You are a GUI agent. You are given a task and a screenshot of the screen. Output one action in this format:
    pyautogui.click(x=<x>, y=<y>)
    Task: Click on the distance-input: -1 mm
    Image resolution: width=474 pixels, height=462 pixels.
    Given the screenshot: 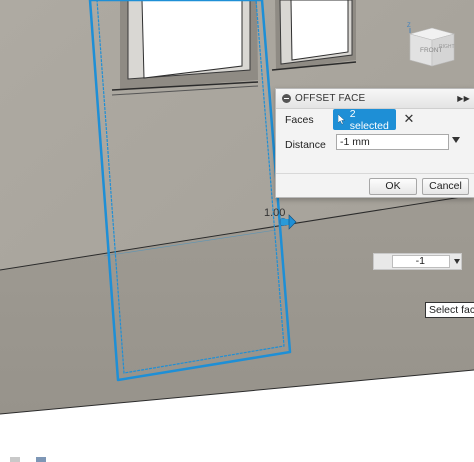 What is the action you would take?
    pyautogui.click(x=392, y=142)
    